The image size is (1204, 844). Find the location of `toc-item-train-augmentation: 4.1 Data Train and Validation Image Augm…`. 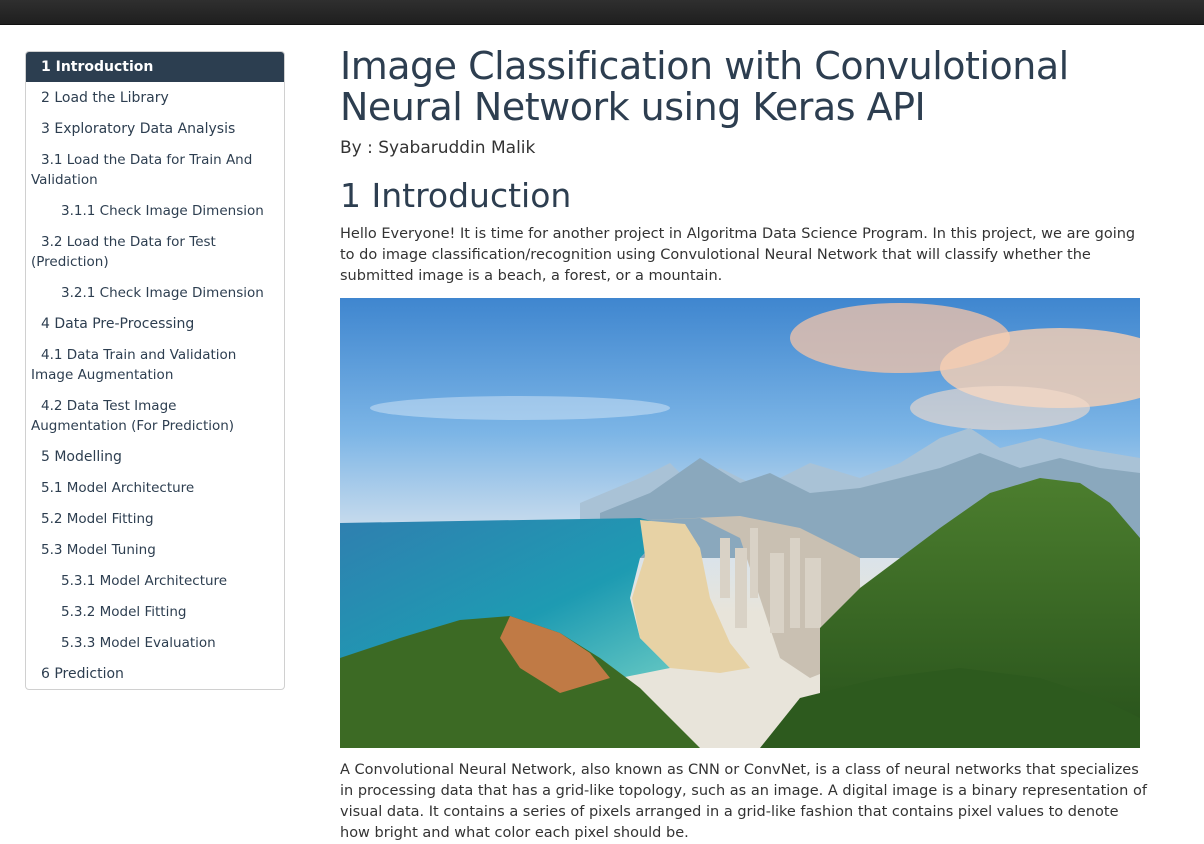

toc-item-train-augmentation: 4.1 Data Train and Validation Image Augm… is located at coordinates (155, 364).